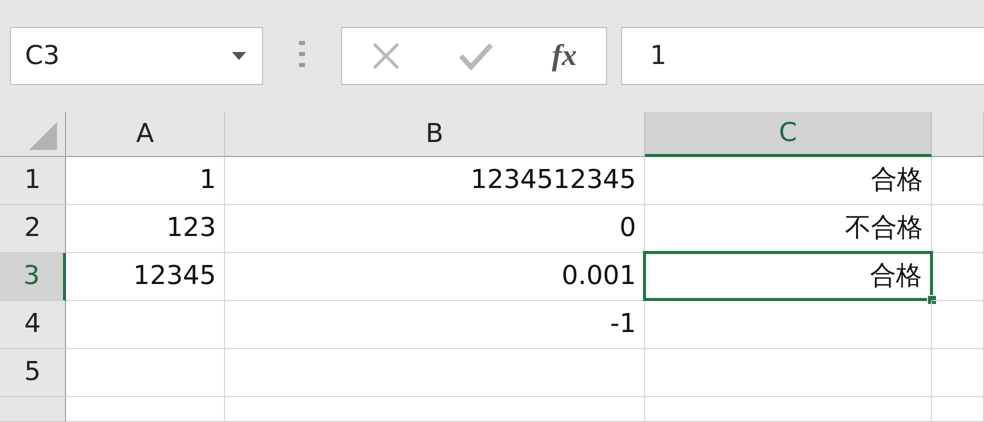 This screenshot has width=984, height=422. What do you see at coordinates (33, 373) in the screenshot?
I see `row-header: 5` at bounding box center [33, 373].